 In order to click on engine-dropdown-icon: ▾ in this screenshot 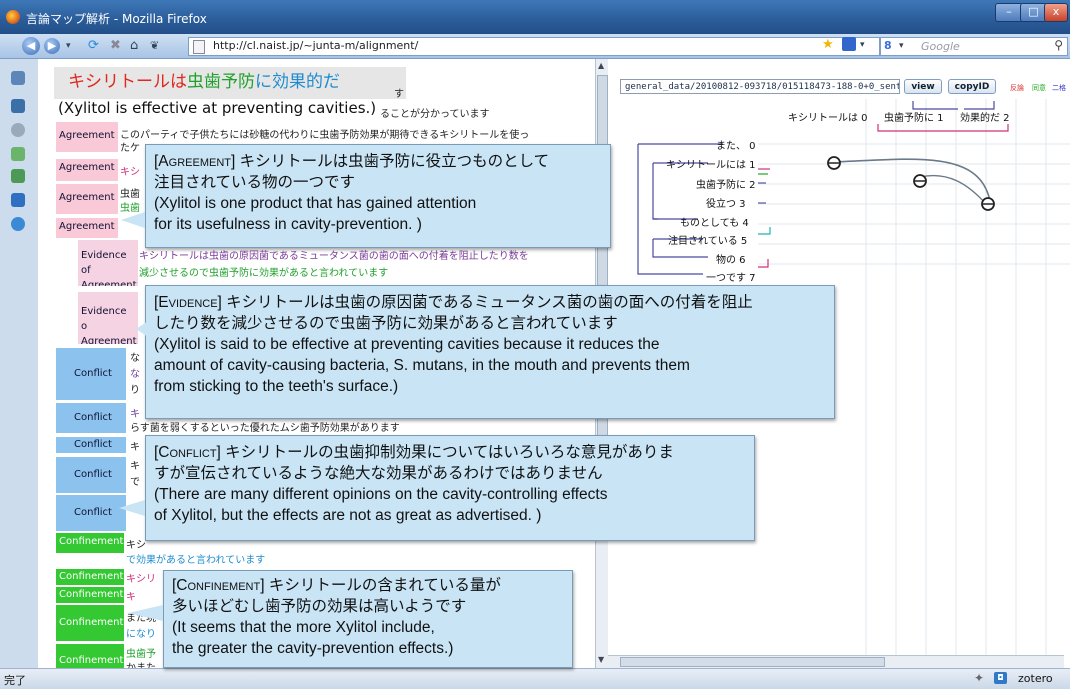, I will do `click(901, 46)`.